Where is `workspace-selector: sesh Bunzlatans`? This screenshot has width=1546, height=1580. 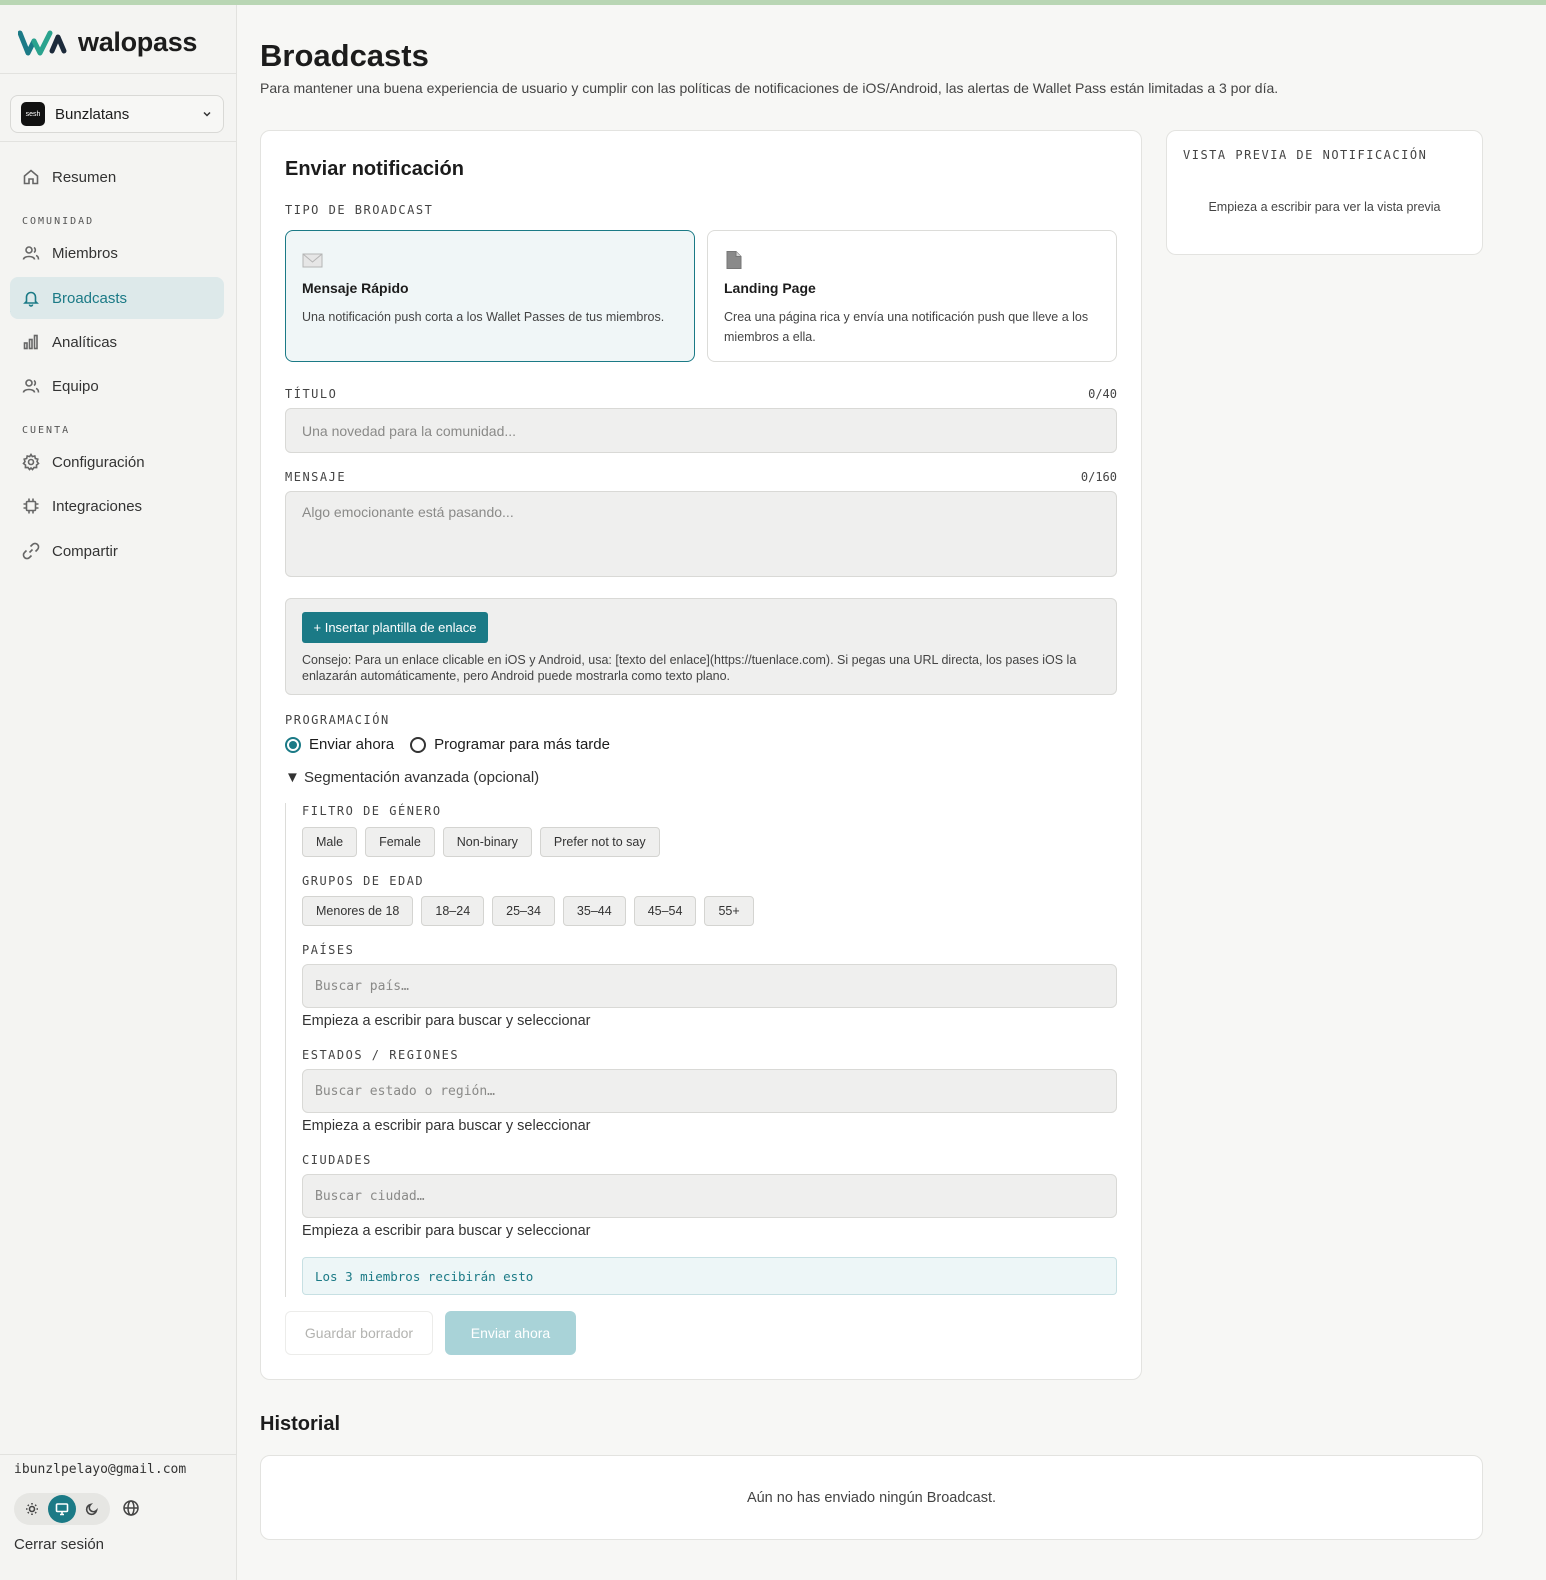 workspace-selector: sesh Bunzlatans is located at coordinates (117, 114).